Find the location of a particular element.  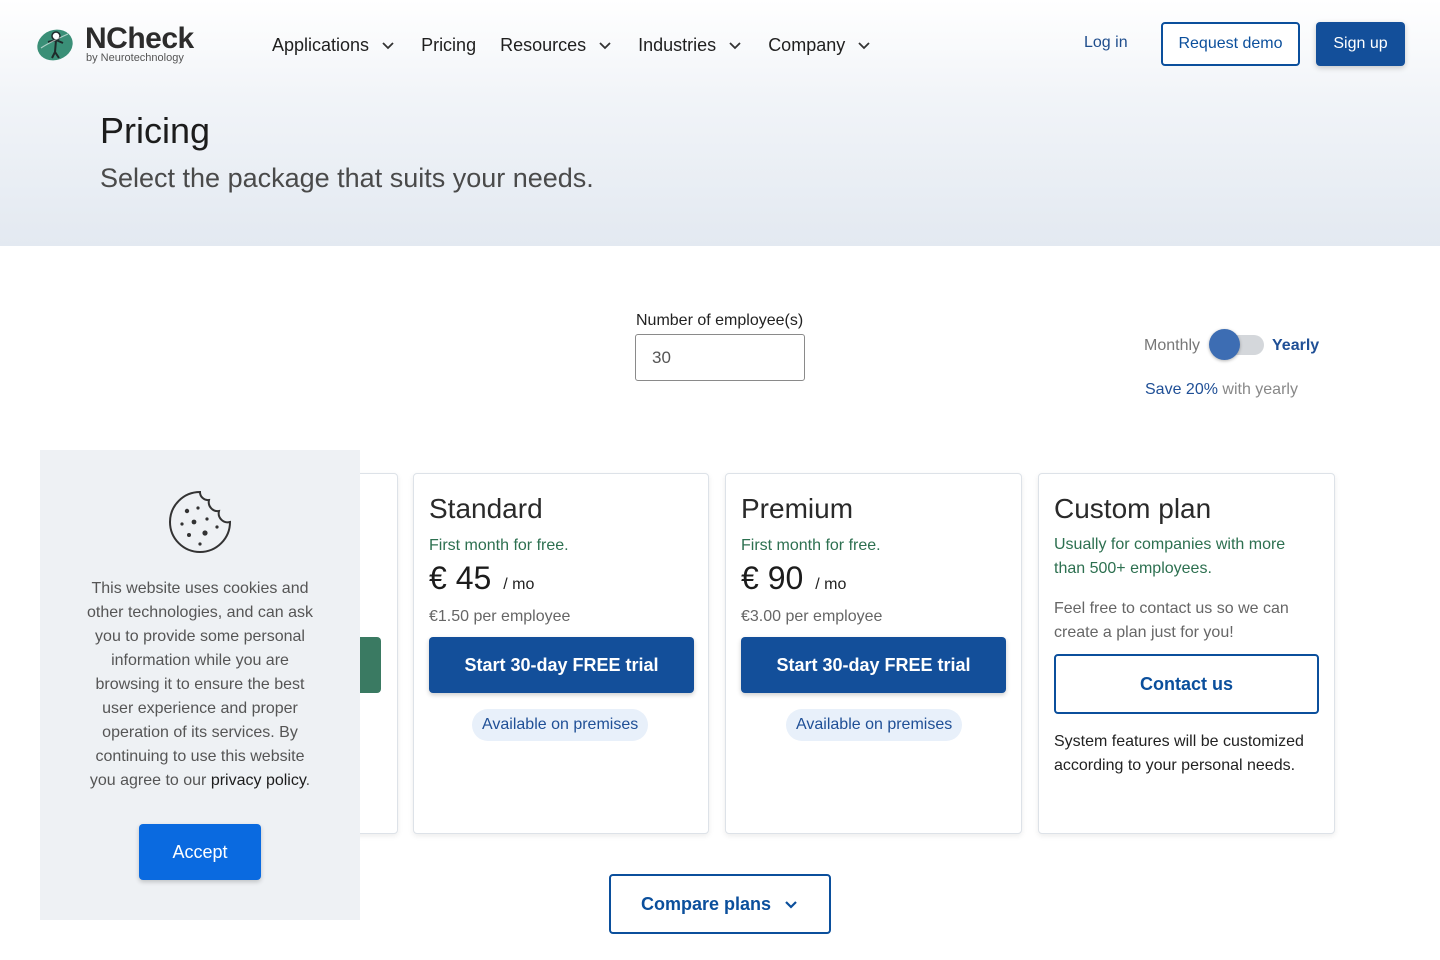

plan-price-amount: € 45 is located at coordinates (460, 578).